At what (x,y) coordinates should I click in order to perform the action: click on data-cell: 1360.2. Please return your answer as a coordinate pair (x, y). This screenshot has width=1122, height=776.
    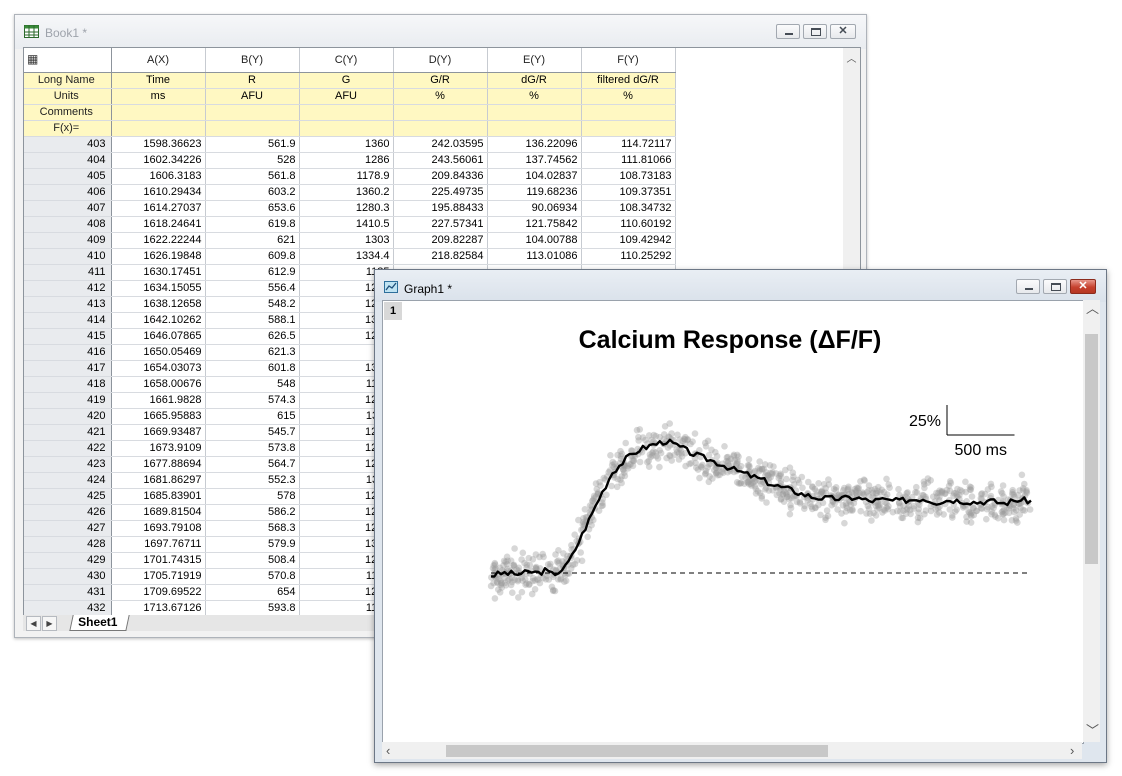
    Looking at the image, I should click on (346, 192).